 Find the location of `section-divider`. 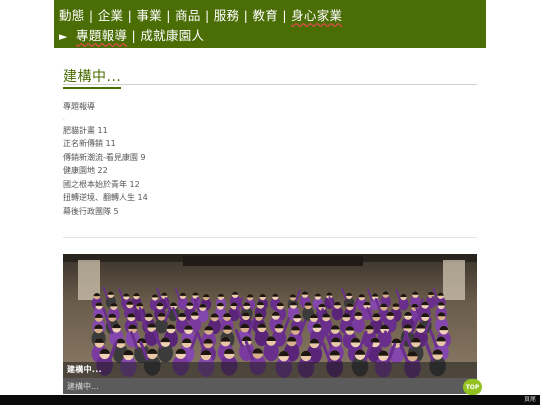

section-divider is located at coordinates (270, 237).